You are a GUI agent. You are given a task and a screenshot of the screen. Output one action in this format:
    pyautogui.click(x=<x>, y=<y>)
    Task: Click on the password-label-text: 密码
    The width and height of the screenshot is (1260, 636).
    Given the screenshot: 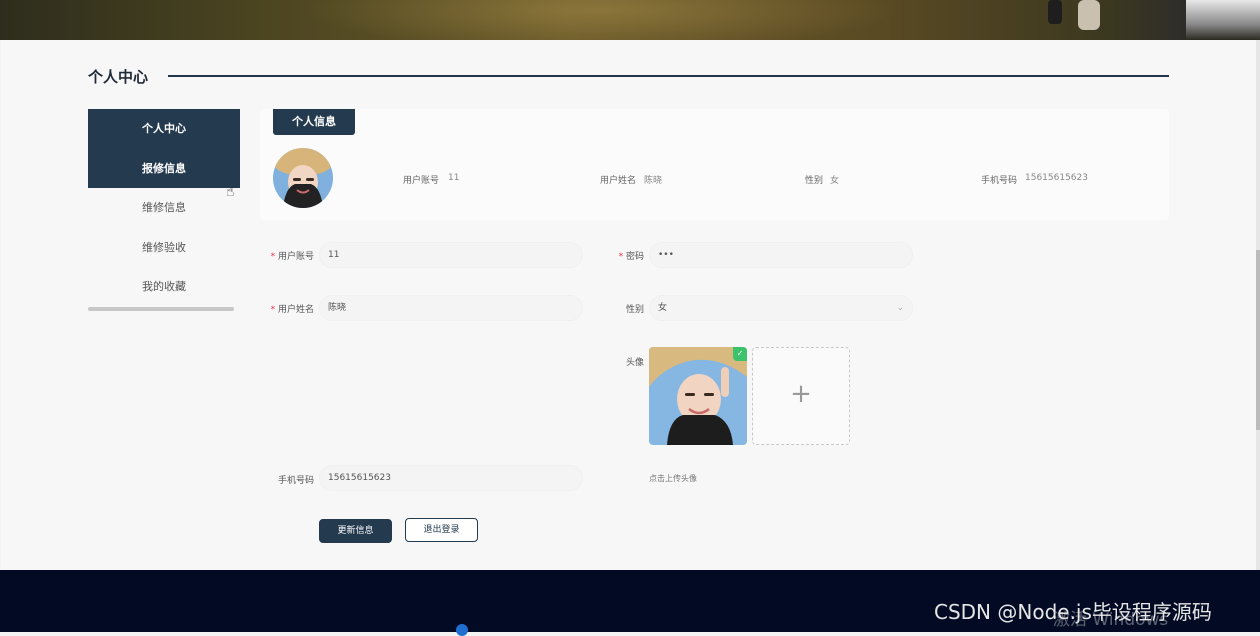 What is the action you would take?
    pyautogui.click(x=634, y=257)
    